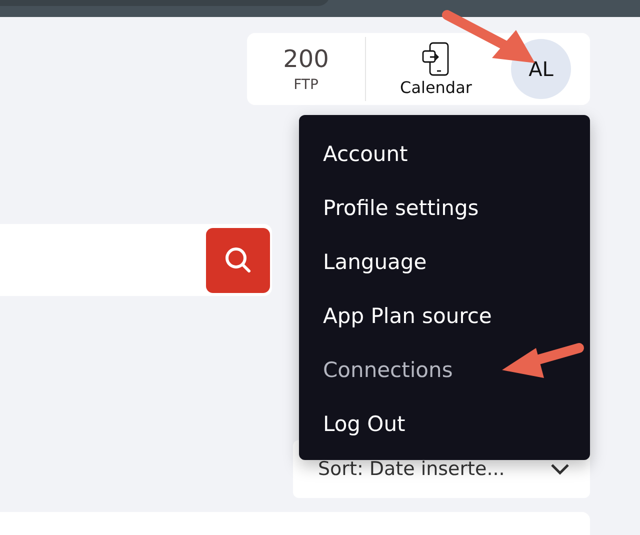  I want to click on search-field, so click(136, 260).